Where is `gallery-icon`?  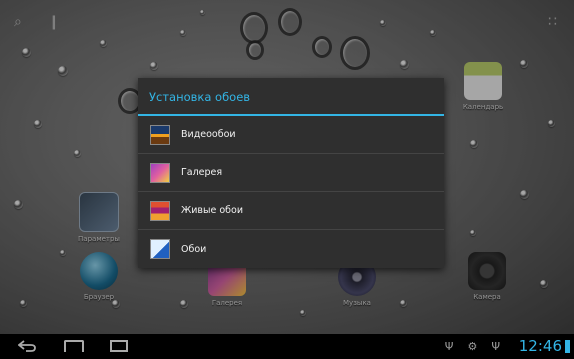
gallery-icon is located at coordinates (160, 172).